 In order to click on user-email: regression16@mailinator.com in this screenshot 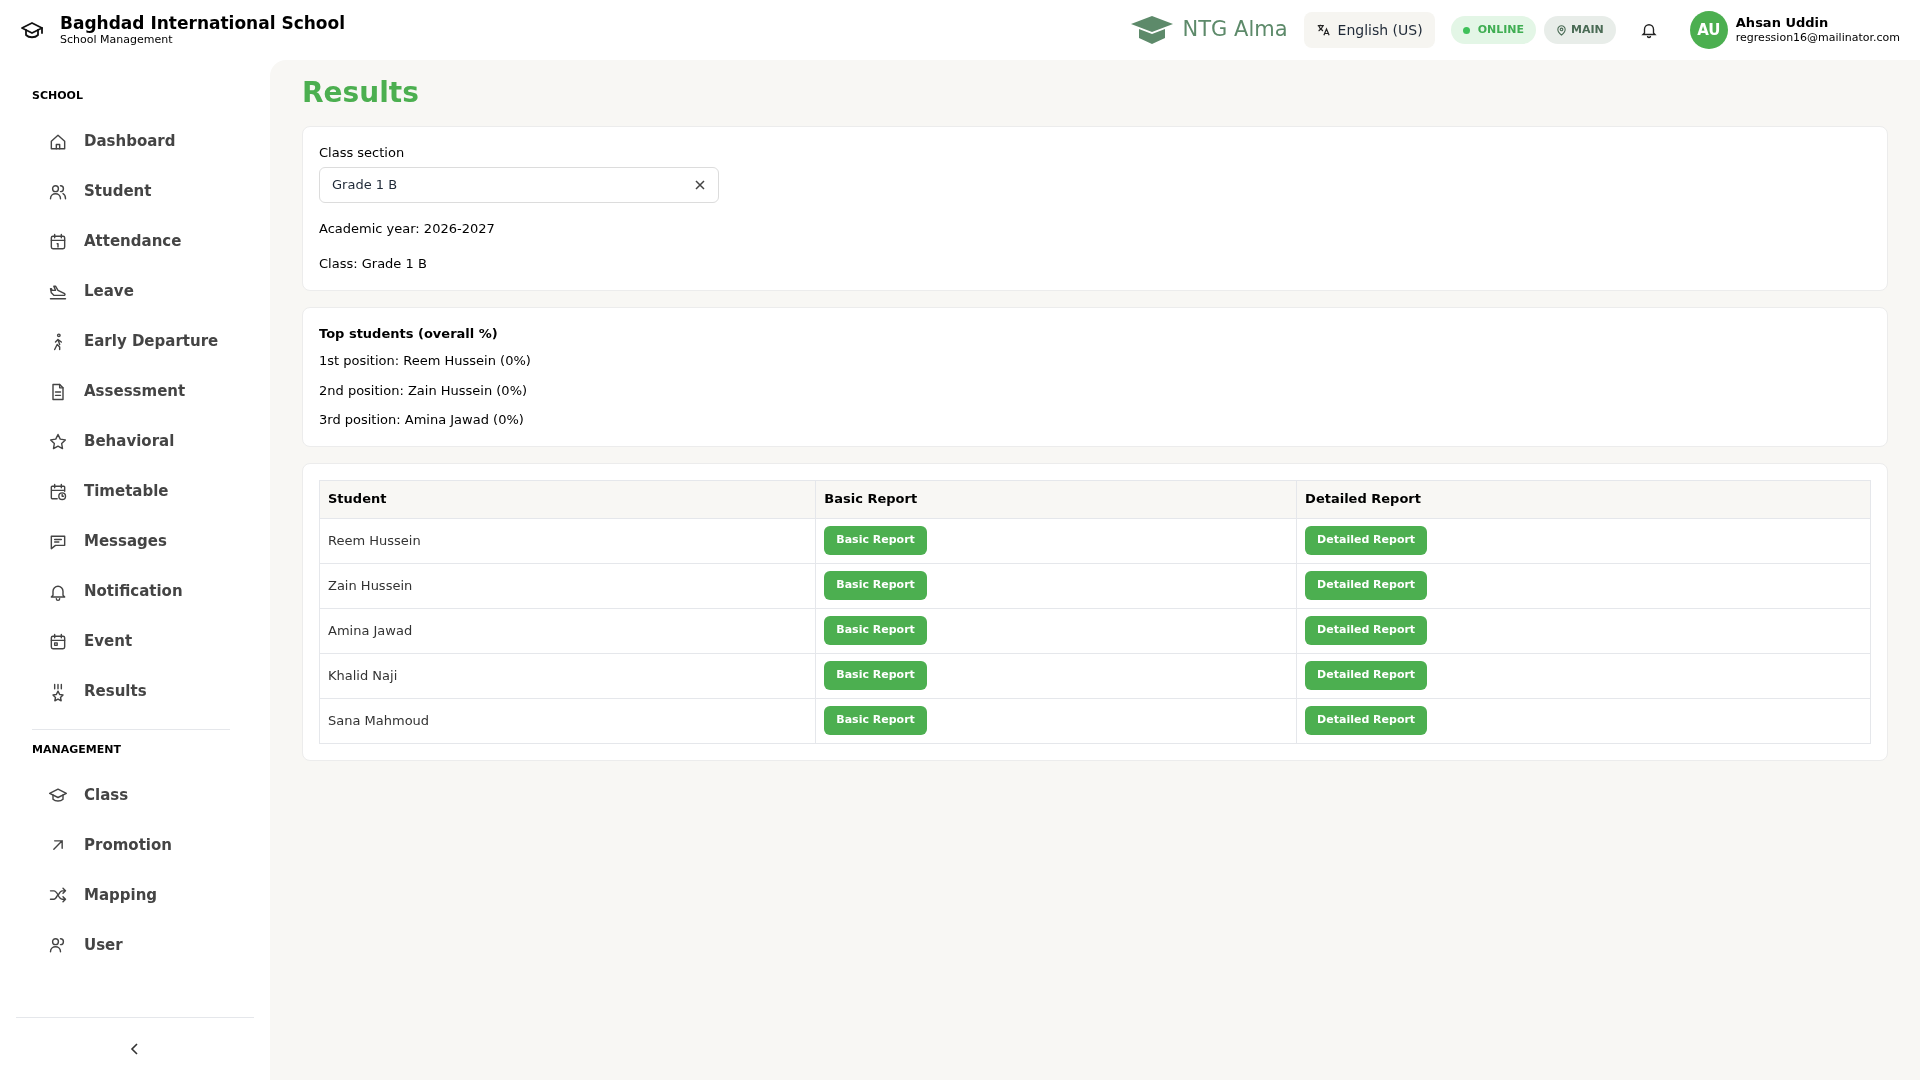, I will do `click(1817, 38)`.